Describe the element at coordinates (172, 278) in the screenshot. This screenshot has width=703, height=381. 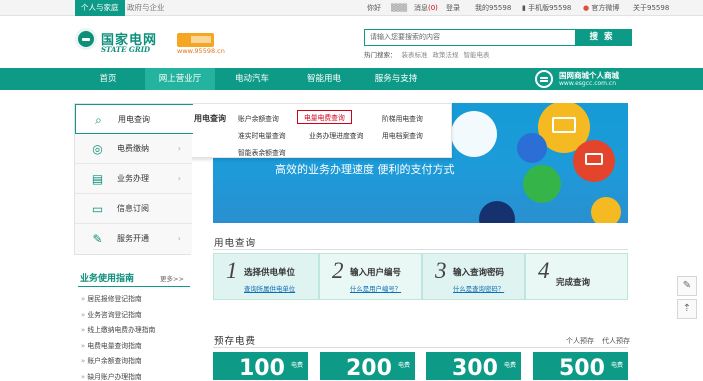
I see `guide-more-link: 更多>>` at that location.